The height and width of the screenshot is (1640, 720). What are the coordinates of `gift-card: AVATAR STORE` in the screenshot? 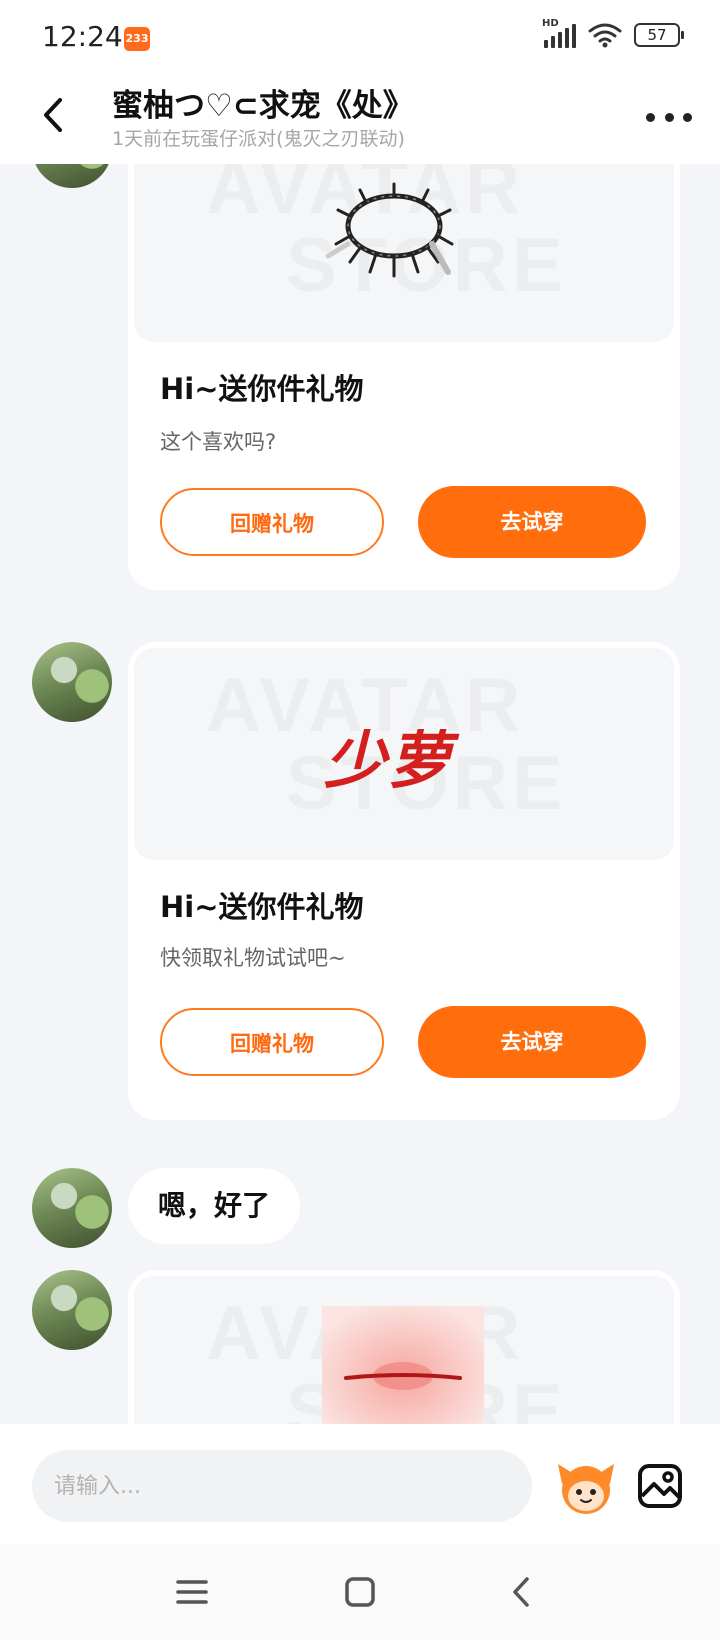 It's located at (404, 1347).